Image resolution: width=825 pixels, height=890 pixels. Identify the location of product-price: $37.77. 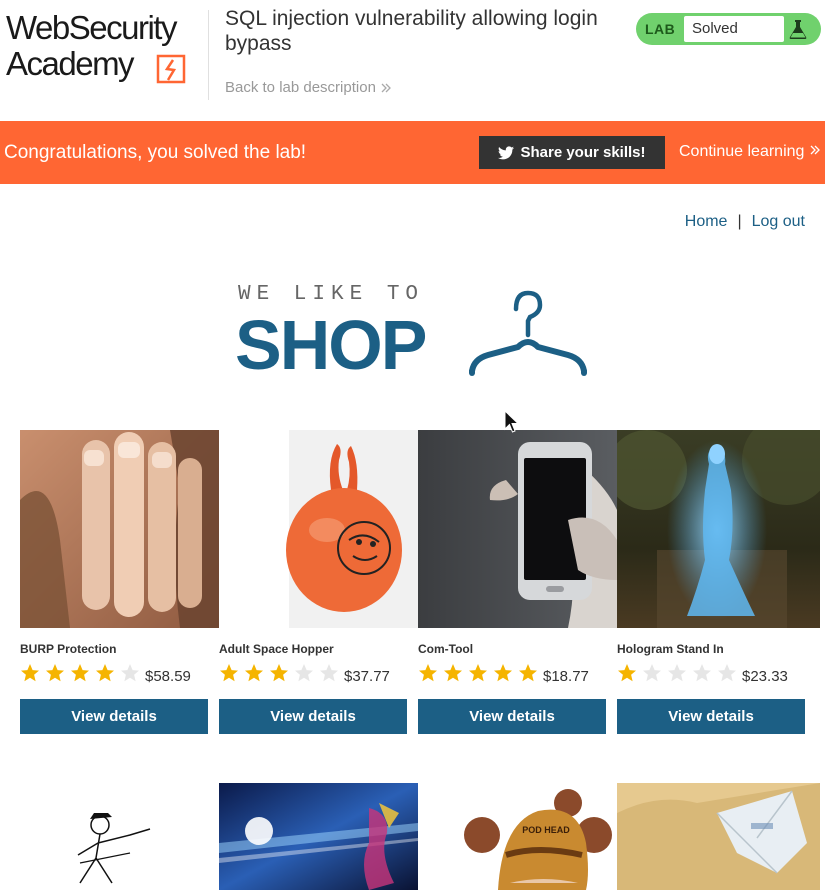
(367, 676).